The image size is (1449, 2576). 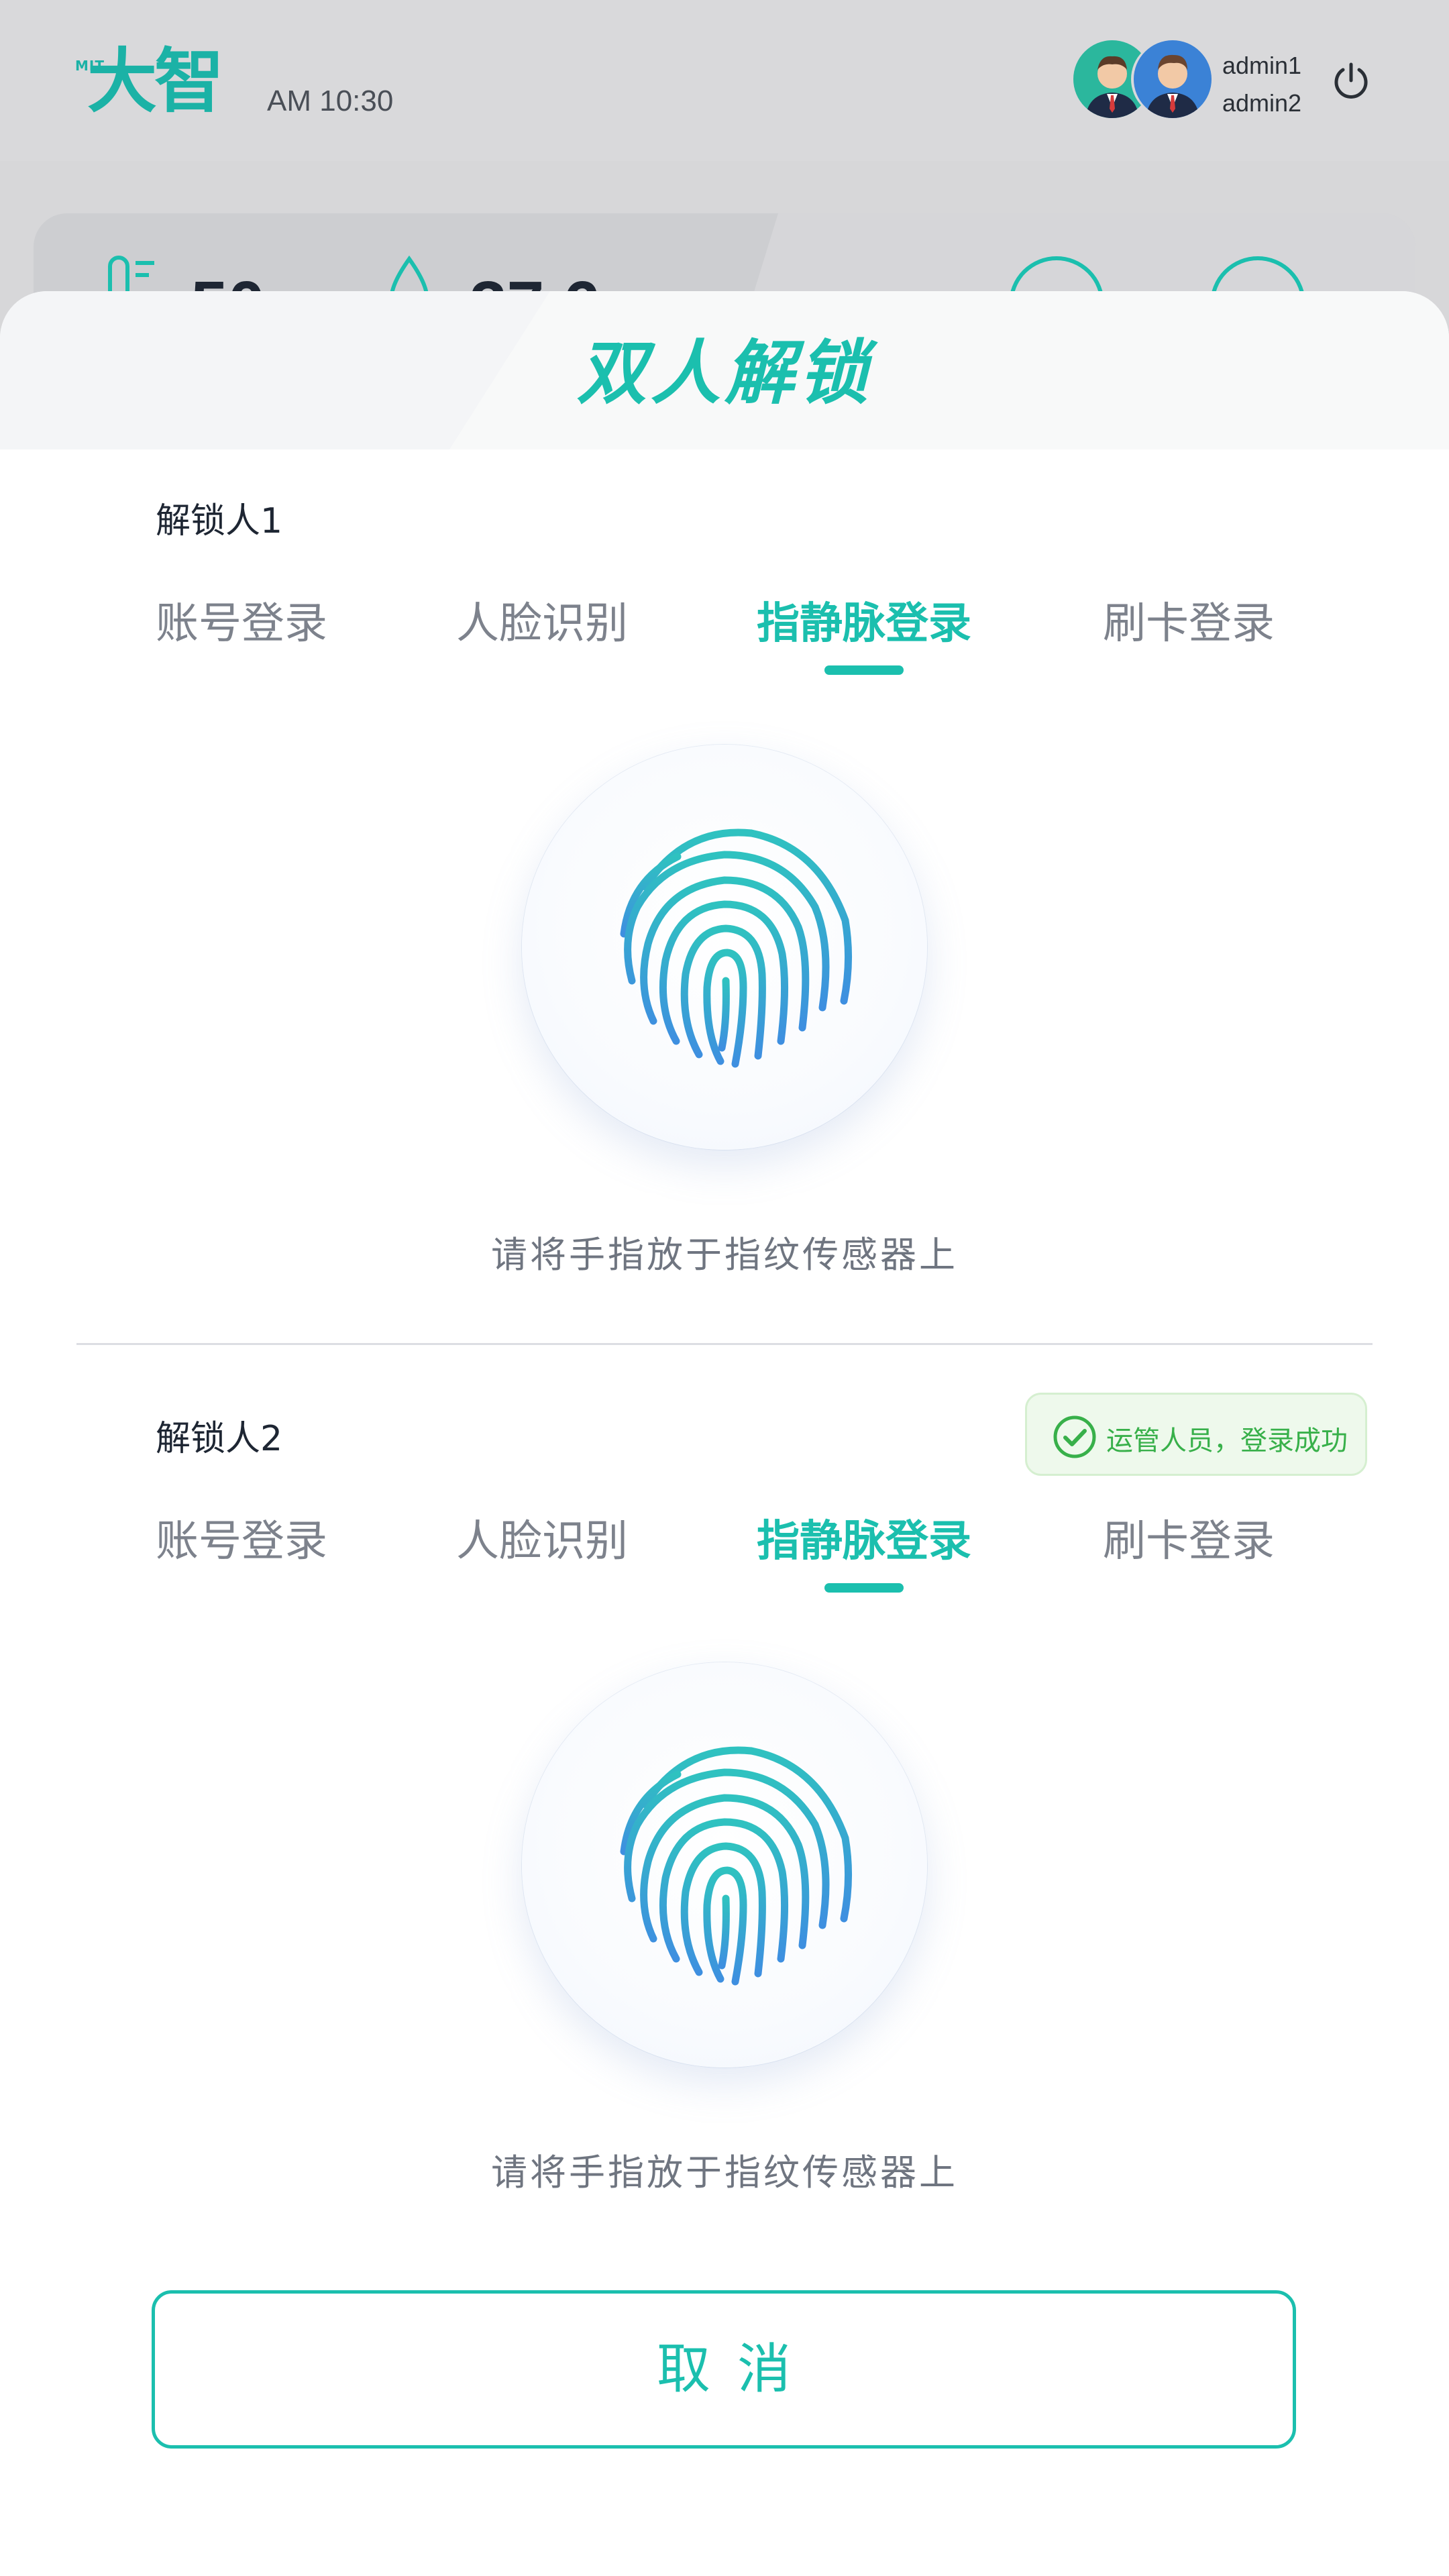 I want to click on unlocker-1-fingerprint-sensor, so click(x=724, y=947).